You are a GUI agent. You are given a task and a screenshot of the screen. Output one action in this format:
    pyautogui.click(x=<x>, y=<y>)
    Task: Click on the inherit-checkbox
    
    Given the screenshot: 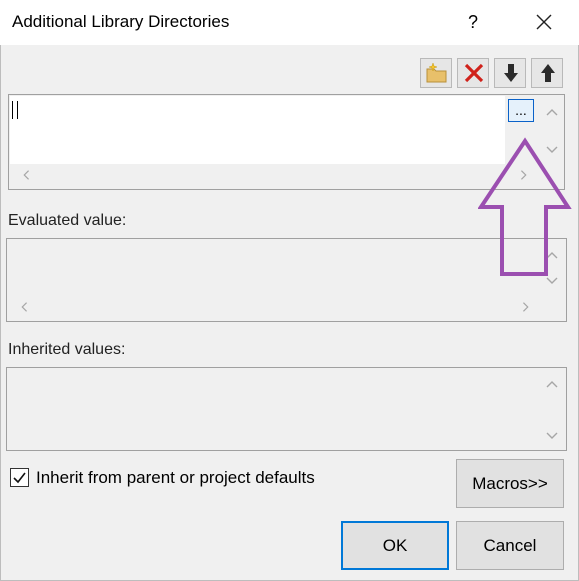 What is the action you would take?
    pyautogui.click(x=19, y=477)
    